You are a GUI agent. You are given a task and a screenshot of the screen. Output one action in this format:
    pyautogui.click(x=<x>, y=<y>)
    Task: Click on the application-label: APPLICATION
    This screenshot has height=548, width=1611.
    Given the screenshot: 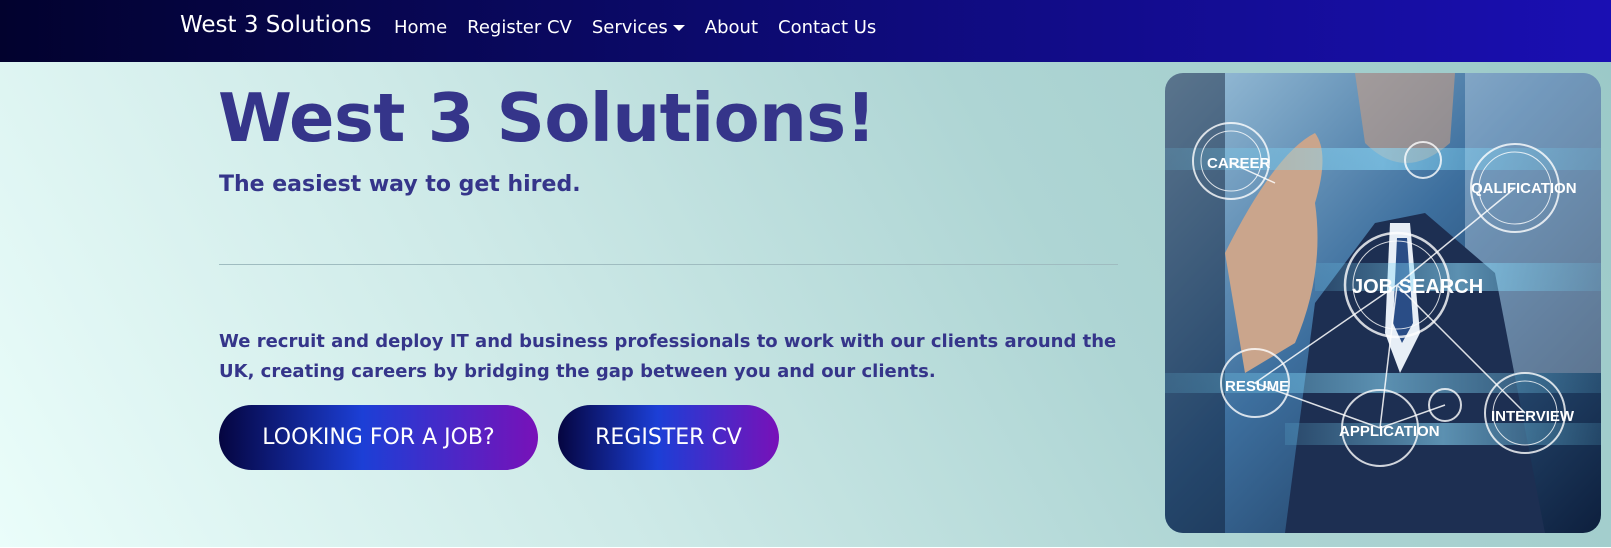 What is the action you would take?
    pyautogui.click(x=1389, y=431)
    